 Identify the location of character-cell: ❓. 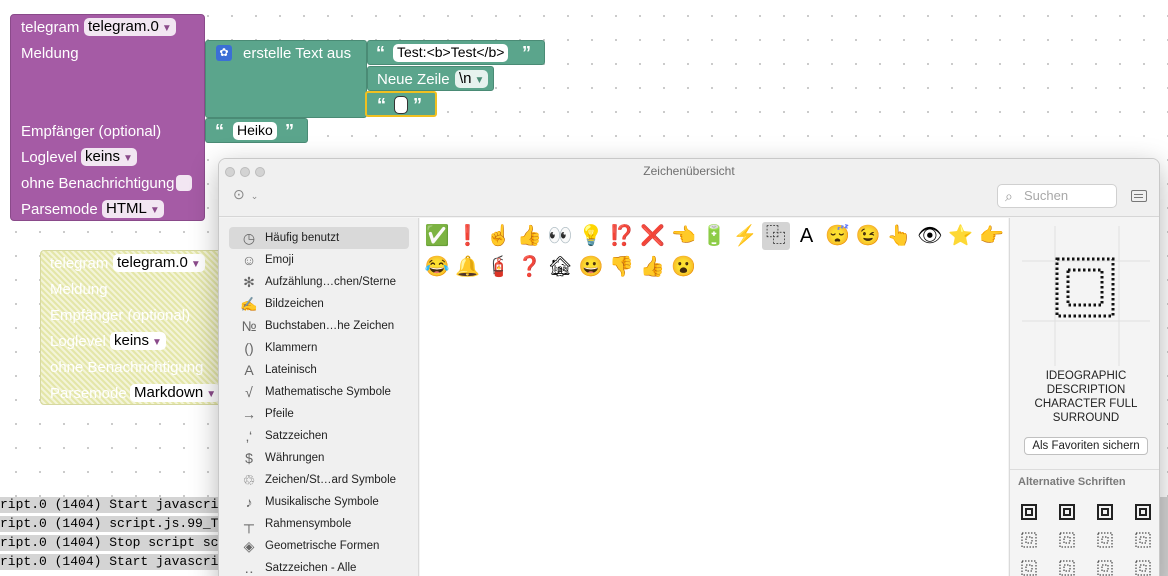
(529, 267).